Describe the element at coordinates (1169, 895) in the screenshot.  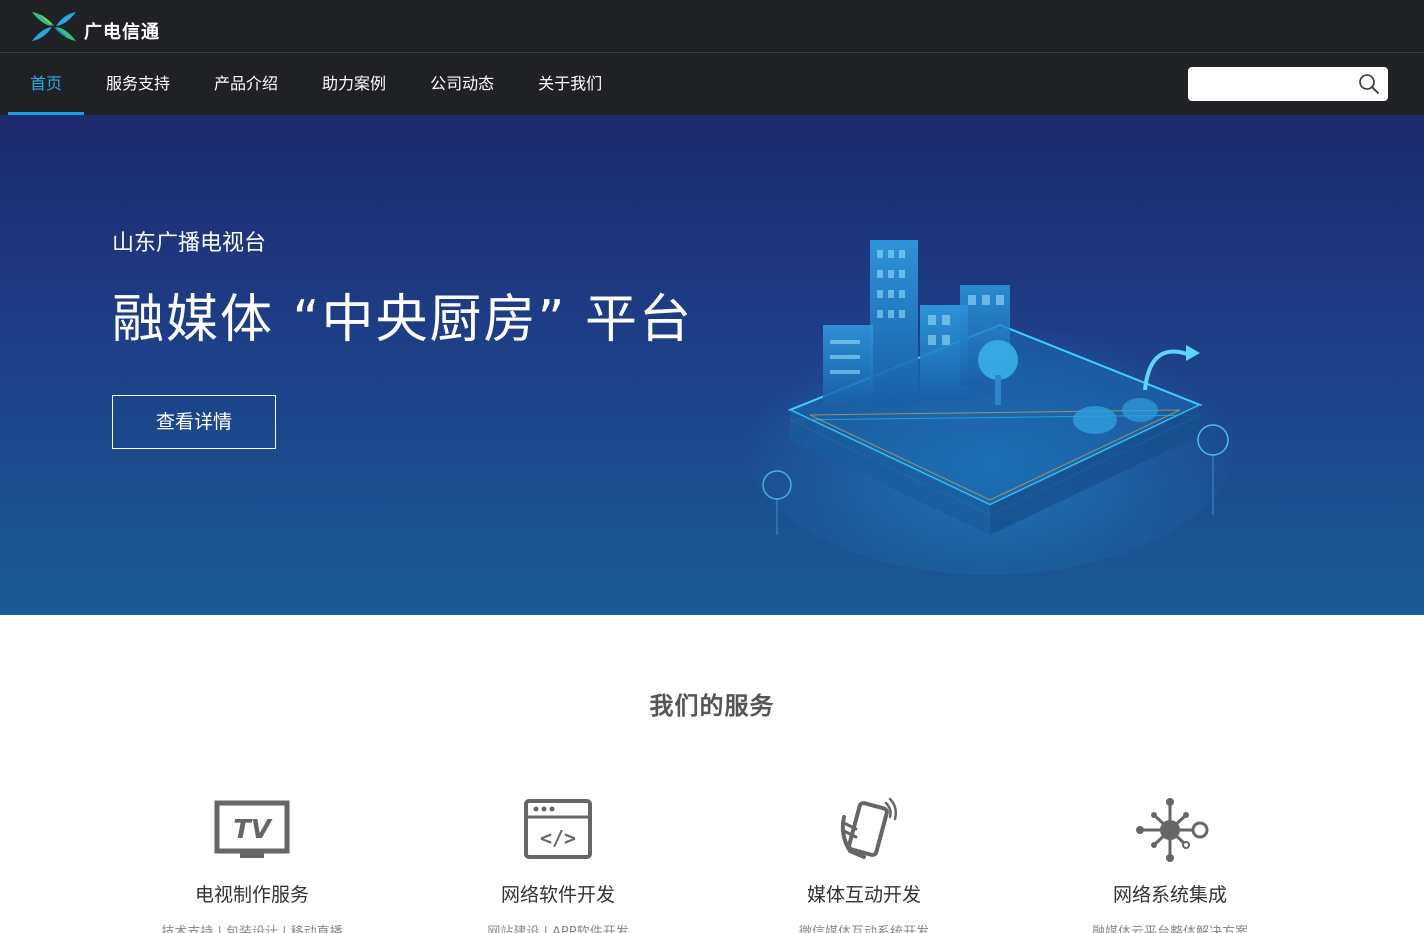
I see `service-name: 网络系统集成` at that location.